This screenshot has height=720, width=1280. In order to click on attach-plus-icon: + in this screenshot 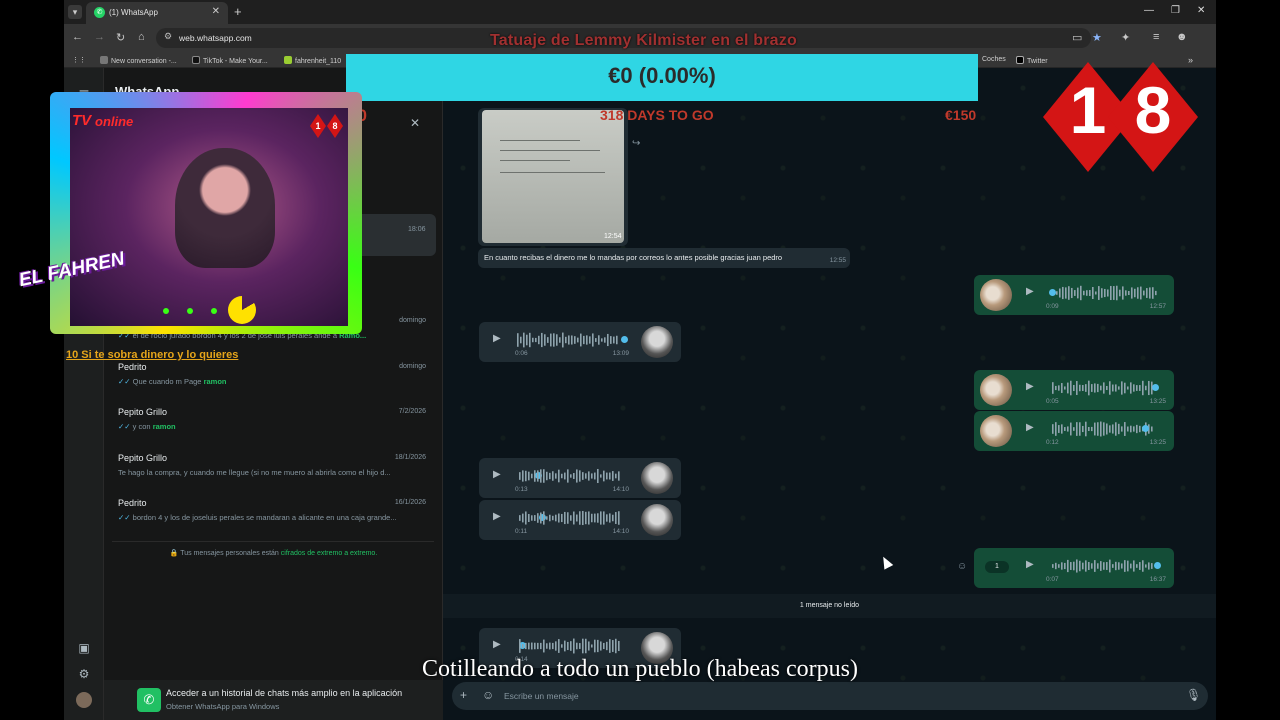, I will do `click(463, 695)`.